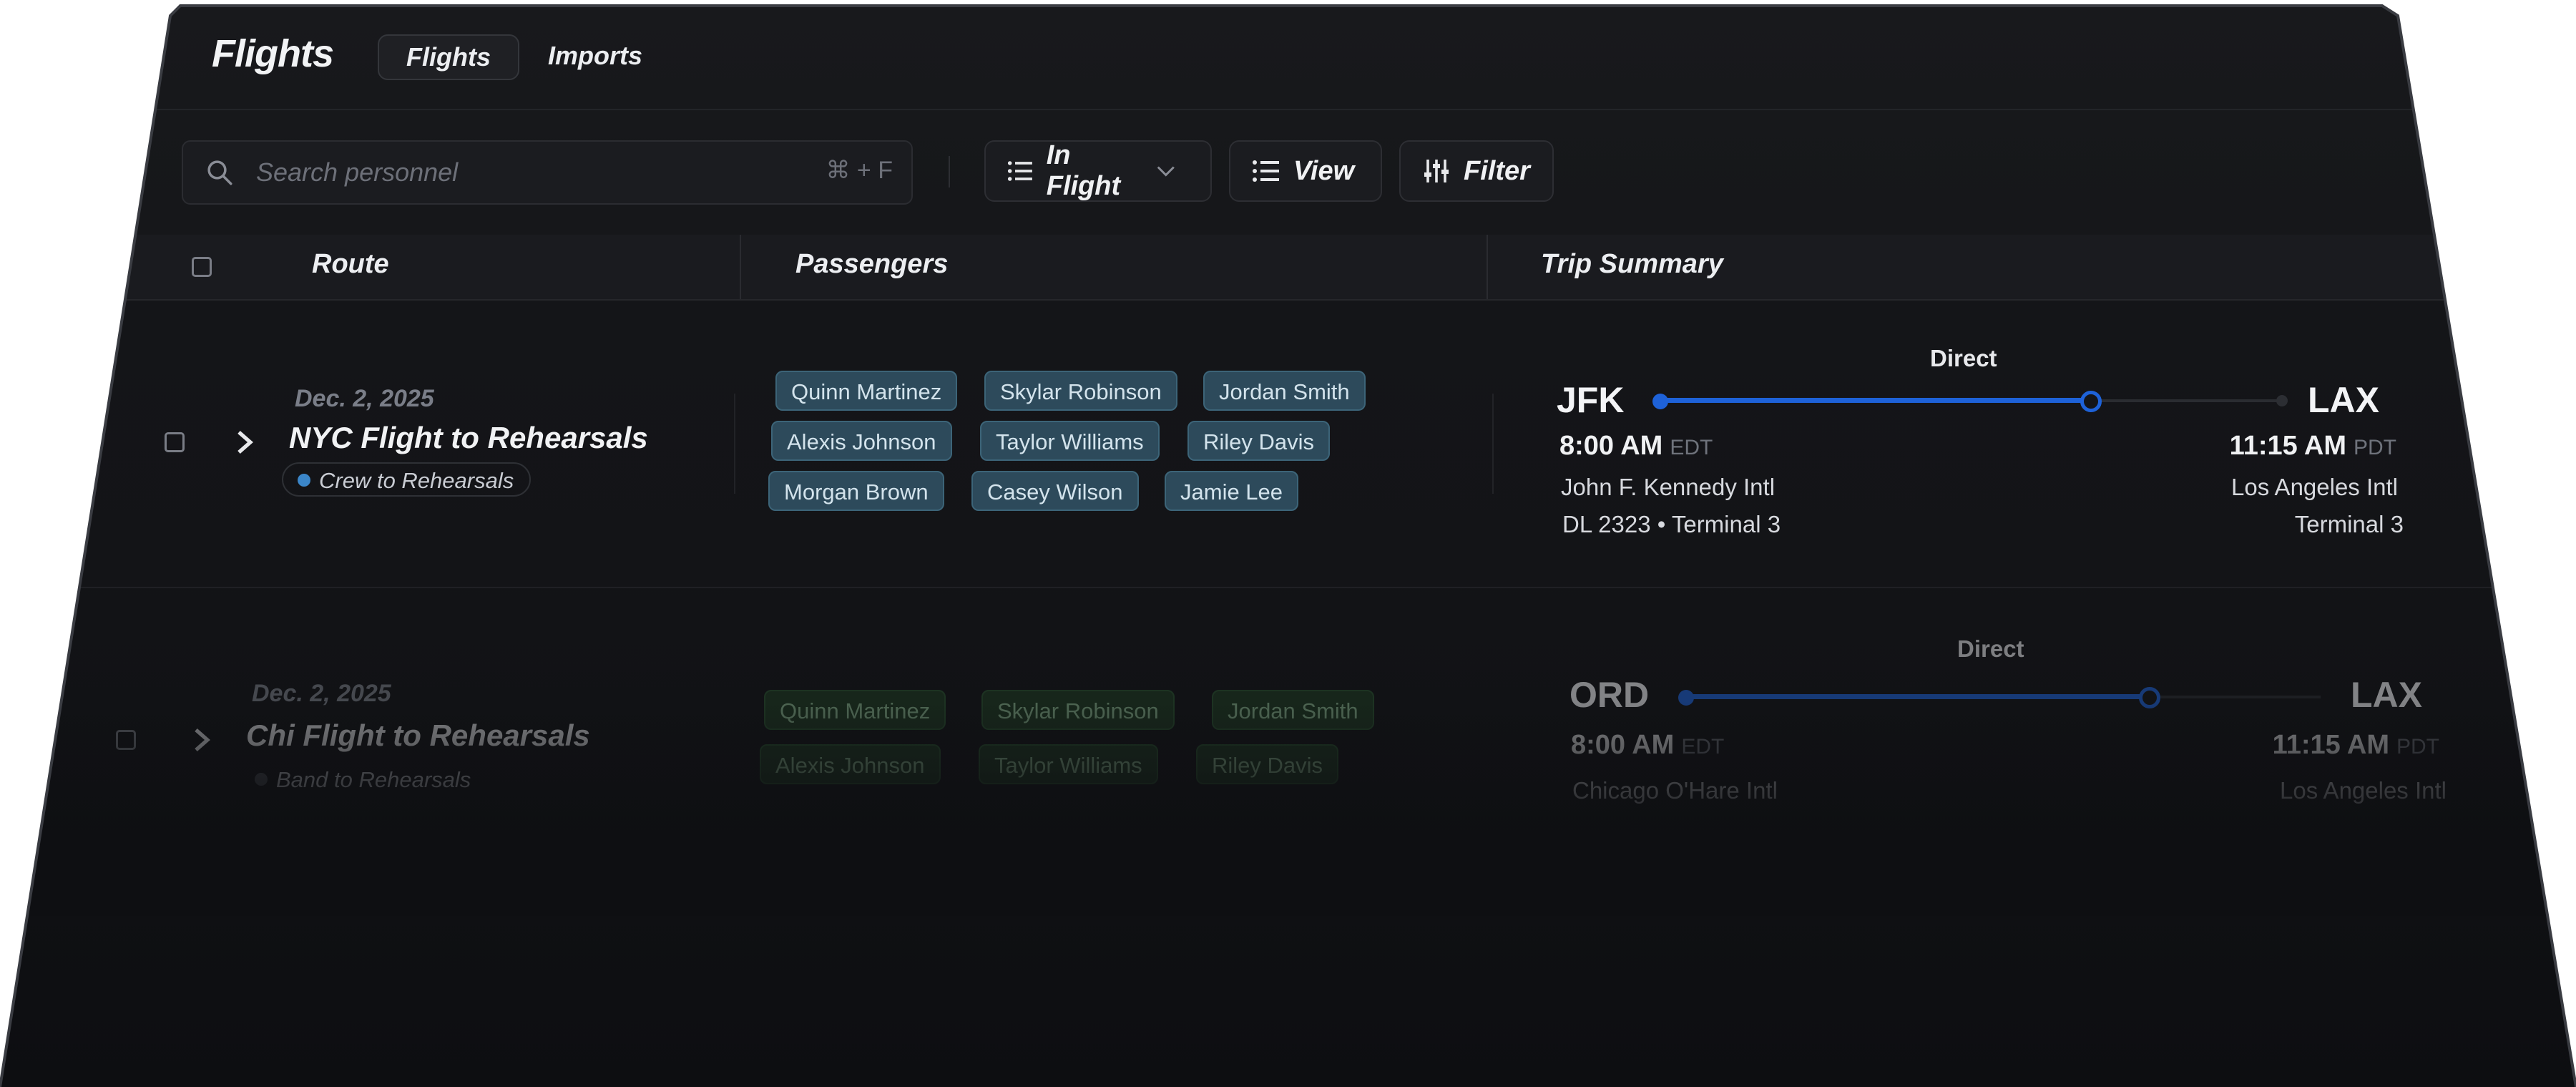  I want to click on destination-node, so click(2282, 400).